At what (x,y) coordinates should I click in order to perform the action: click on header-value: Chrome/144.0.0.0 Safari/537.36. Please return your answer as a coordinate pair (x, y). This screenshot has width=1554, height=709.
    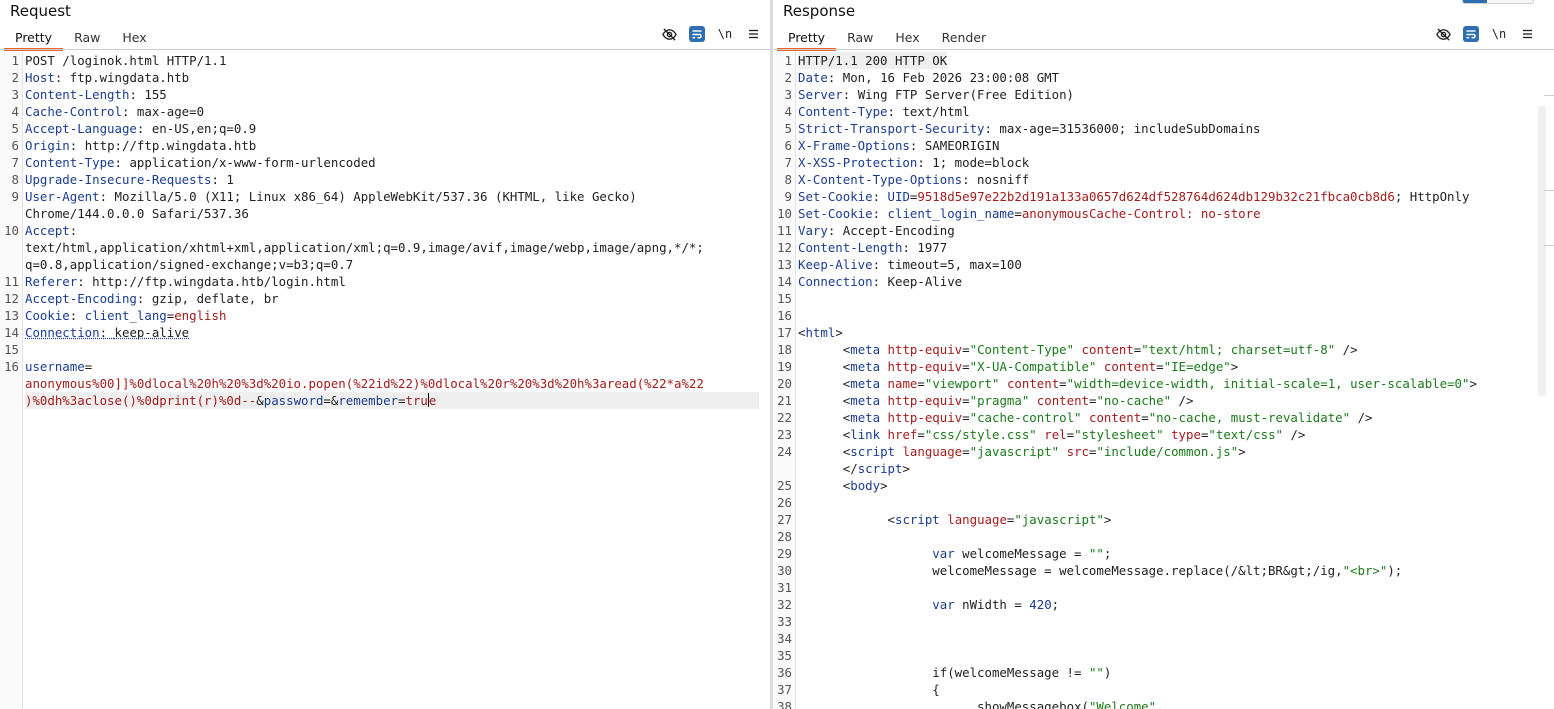
    Looking at the image, I should click on (137, 213).